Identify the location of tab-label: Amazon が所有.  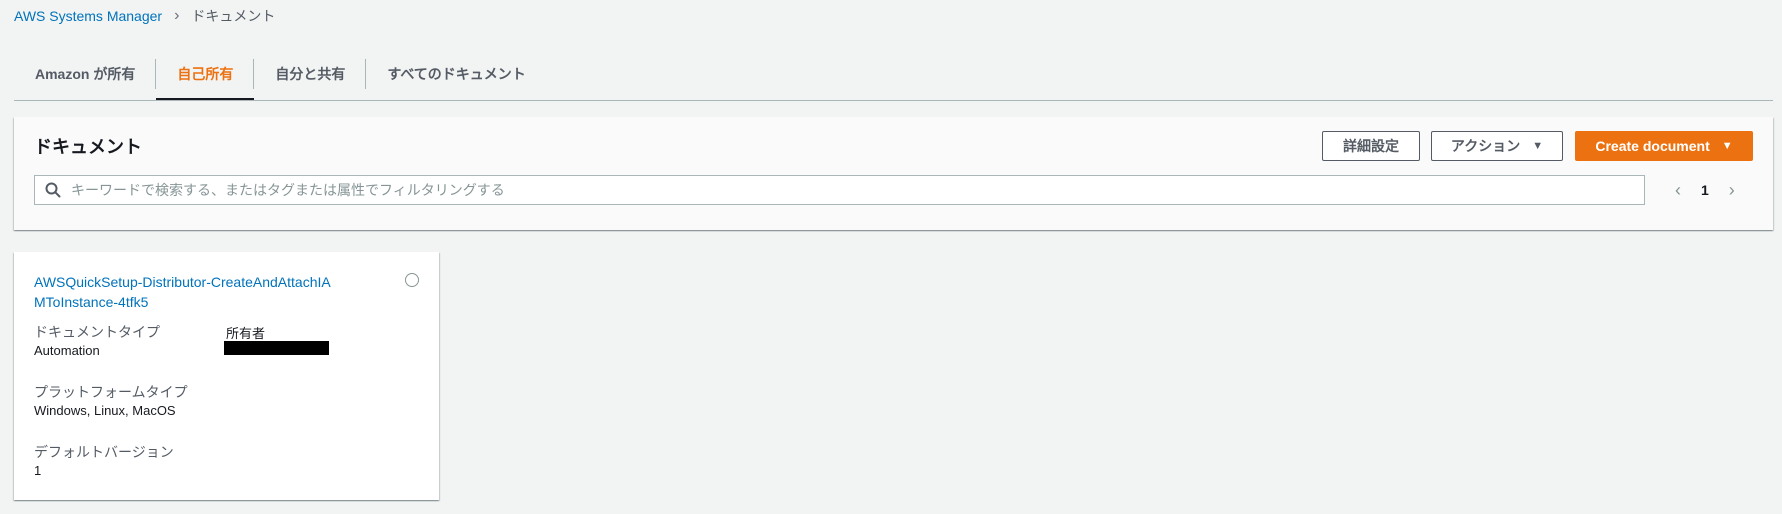
(85, 74).